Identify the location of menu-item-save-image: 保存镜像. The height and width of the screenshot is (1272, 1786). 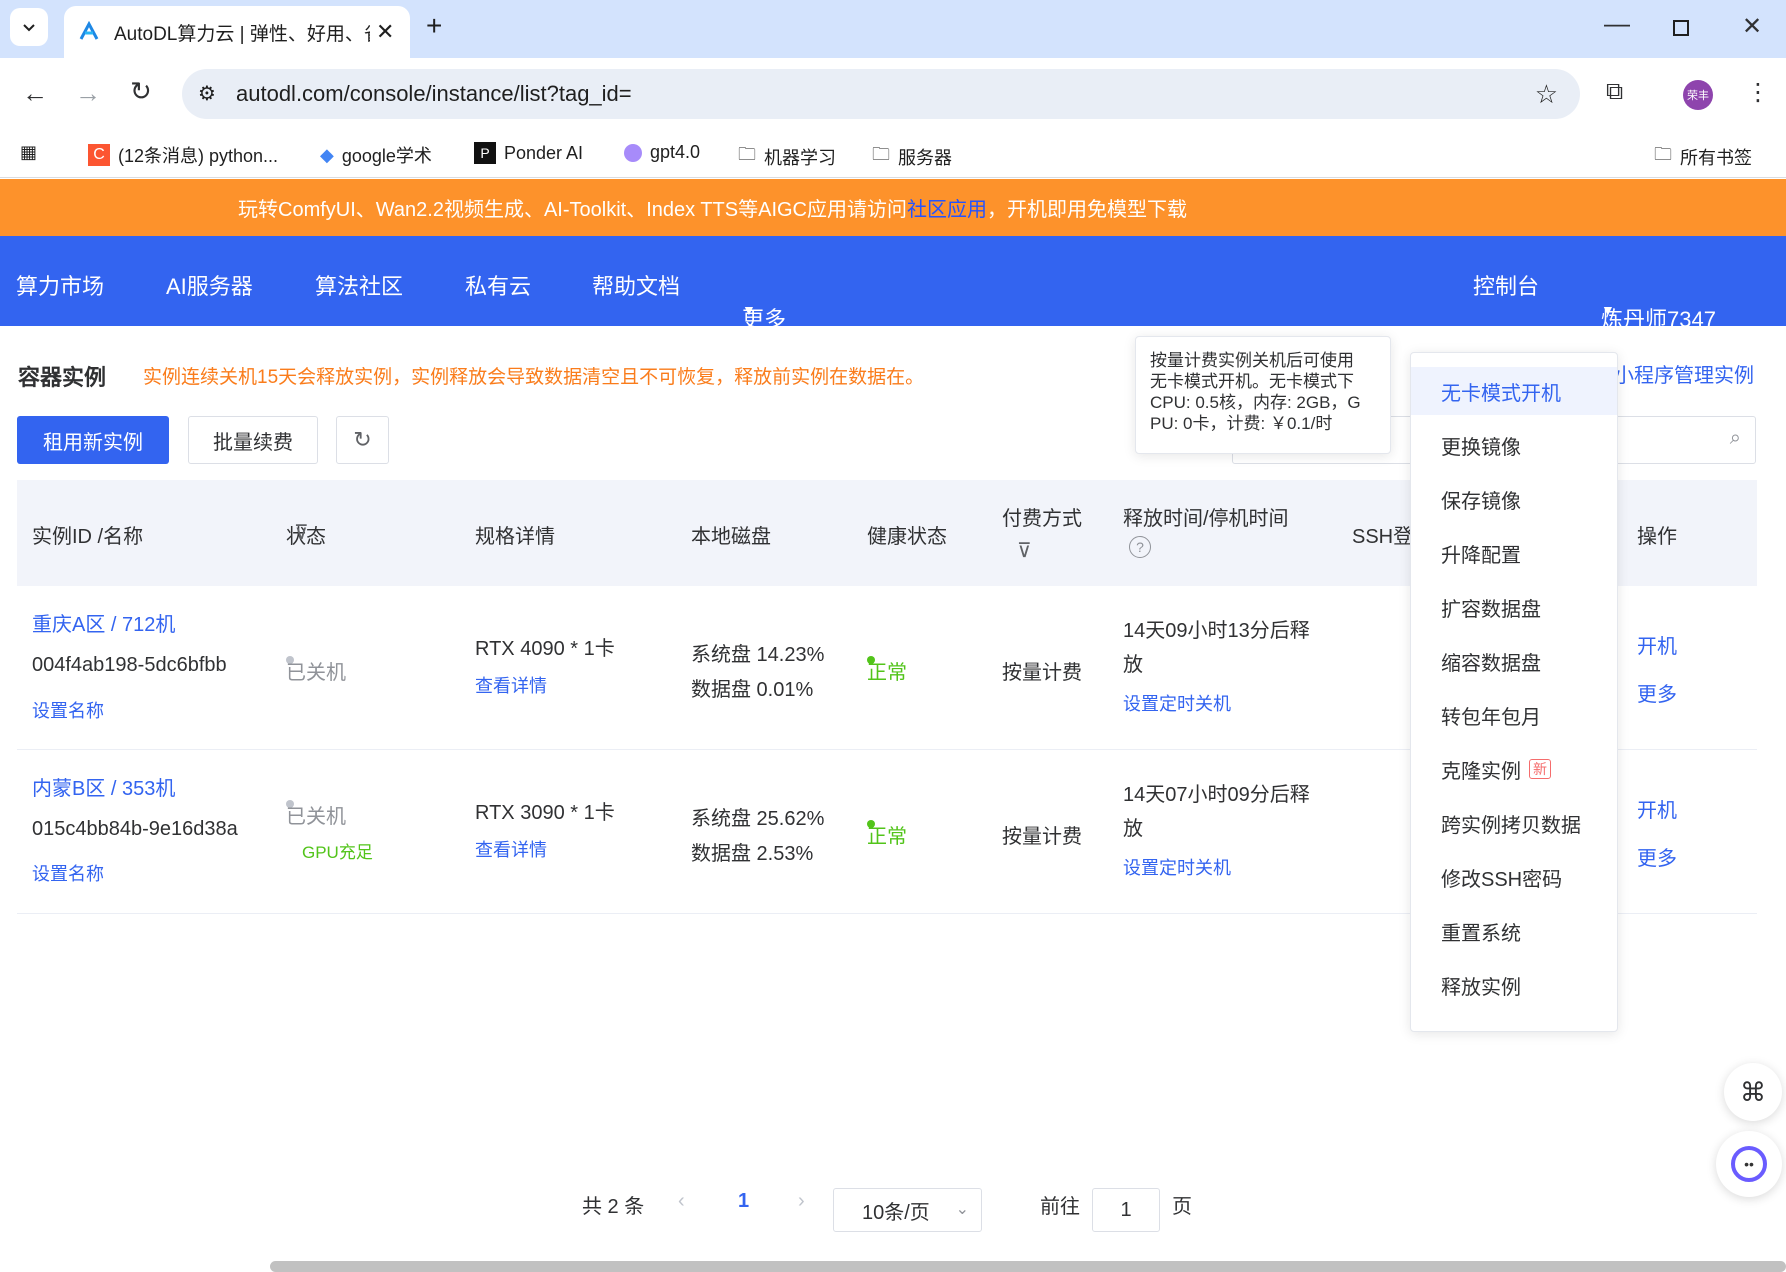
(1514, 499).